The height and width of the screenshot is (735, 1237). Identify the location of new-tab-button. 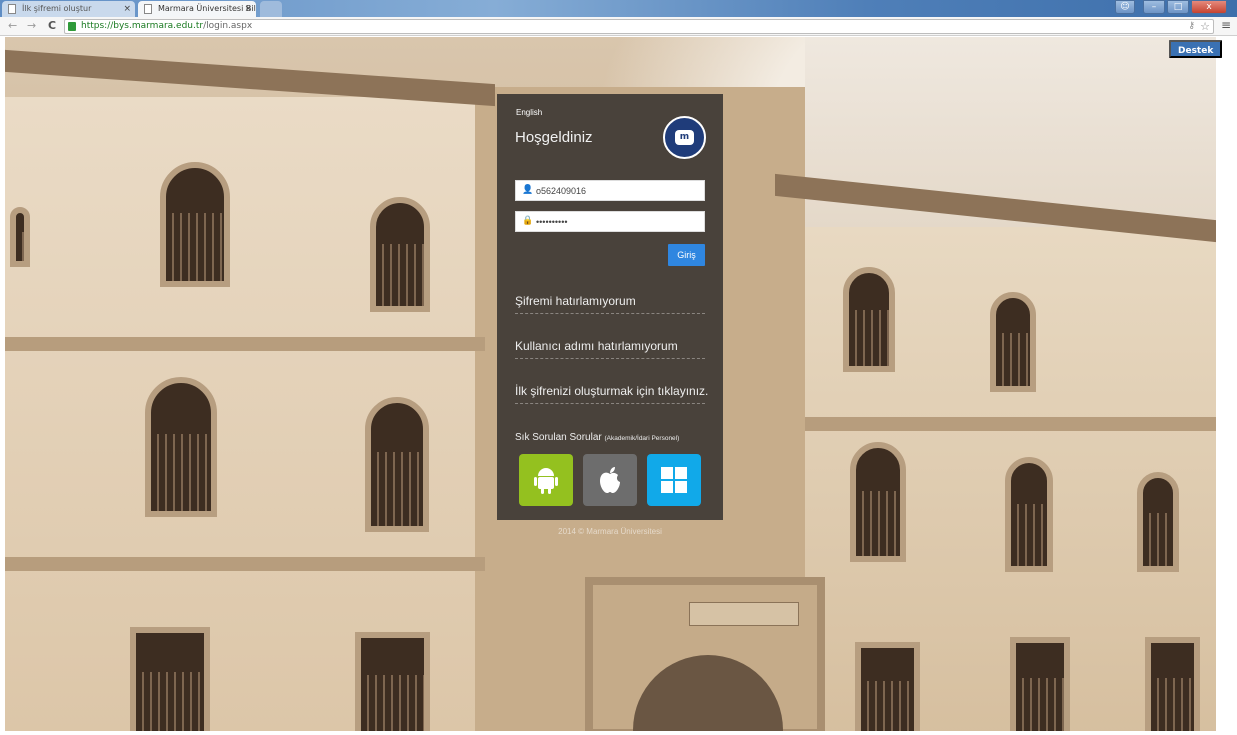
(271, 9).